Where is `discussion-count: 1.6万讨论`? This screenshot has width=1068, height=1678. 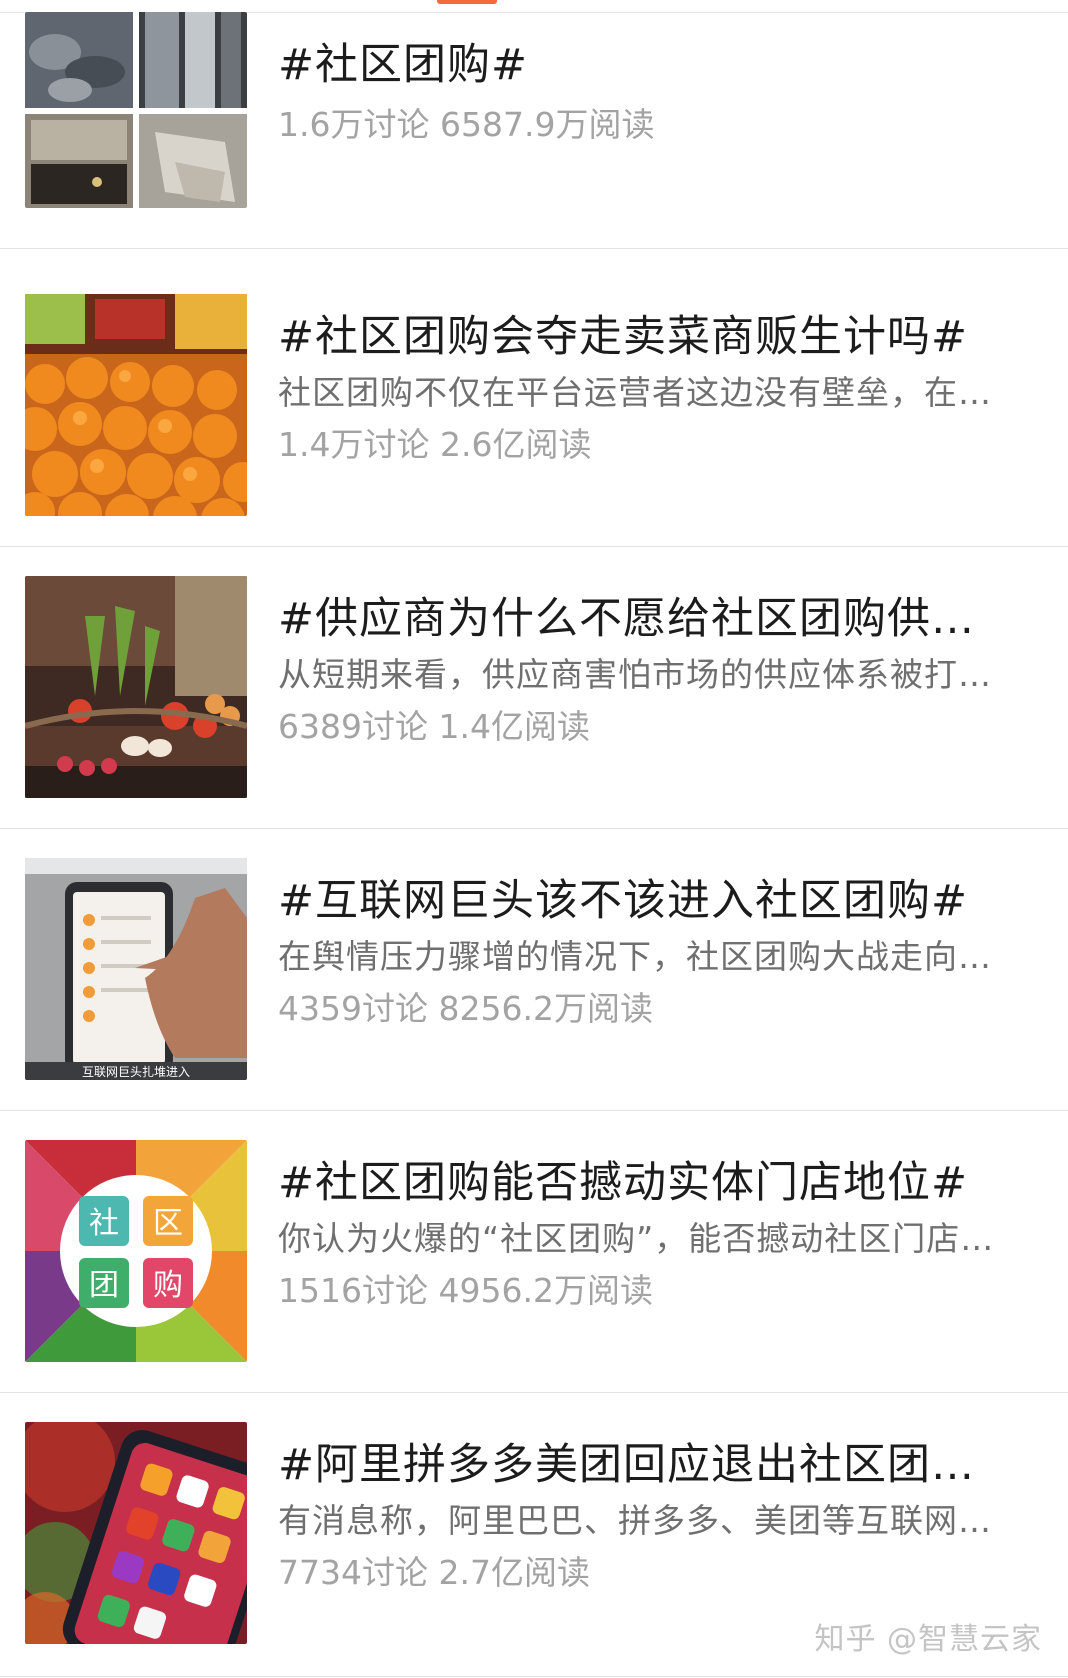
discussion-count: 1.6万讨论 is located at coordinates (354, 124).